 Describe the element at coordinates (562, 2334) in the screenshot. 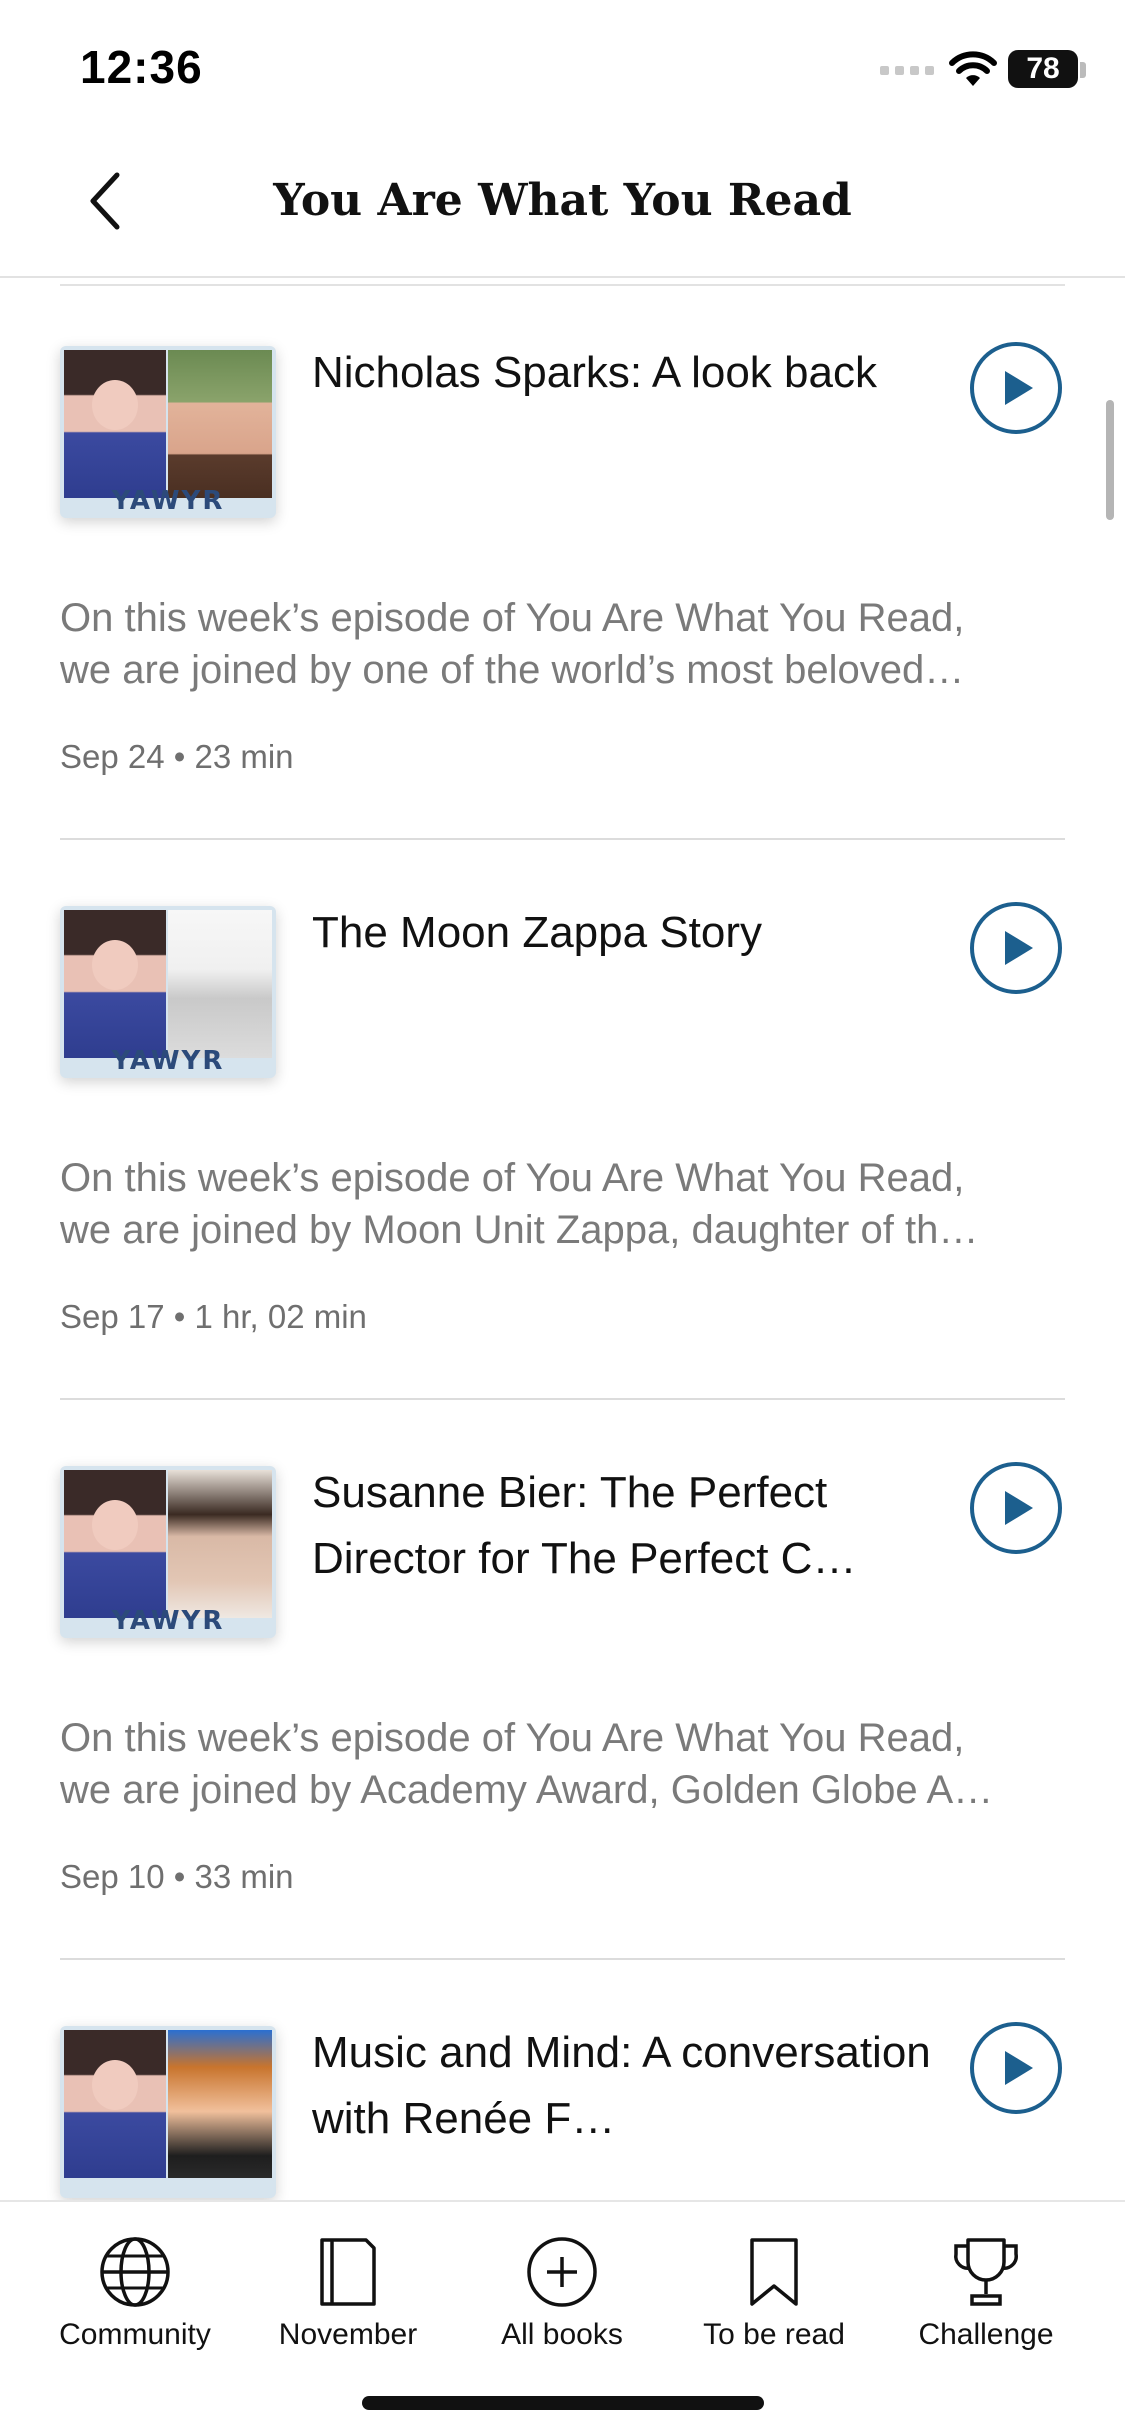

I see `tab-label: All books` at that location.